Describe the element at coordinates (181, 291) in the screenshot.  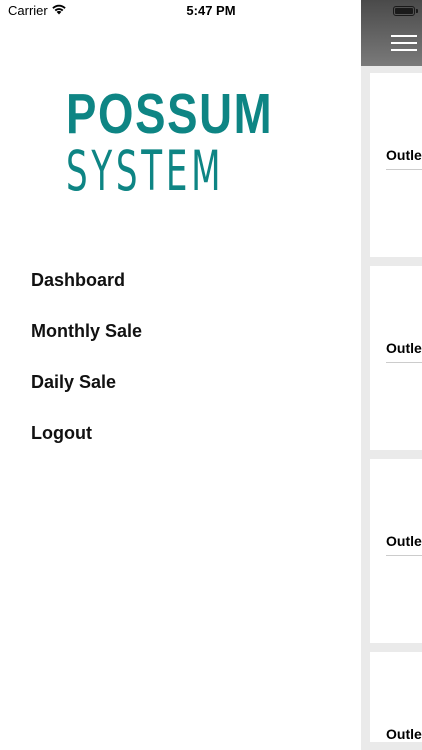
I see `menu-item-dashboard: Dashboard` at that location.